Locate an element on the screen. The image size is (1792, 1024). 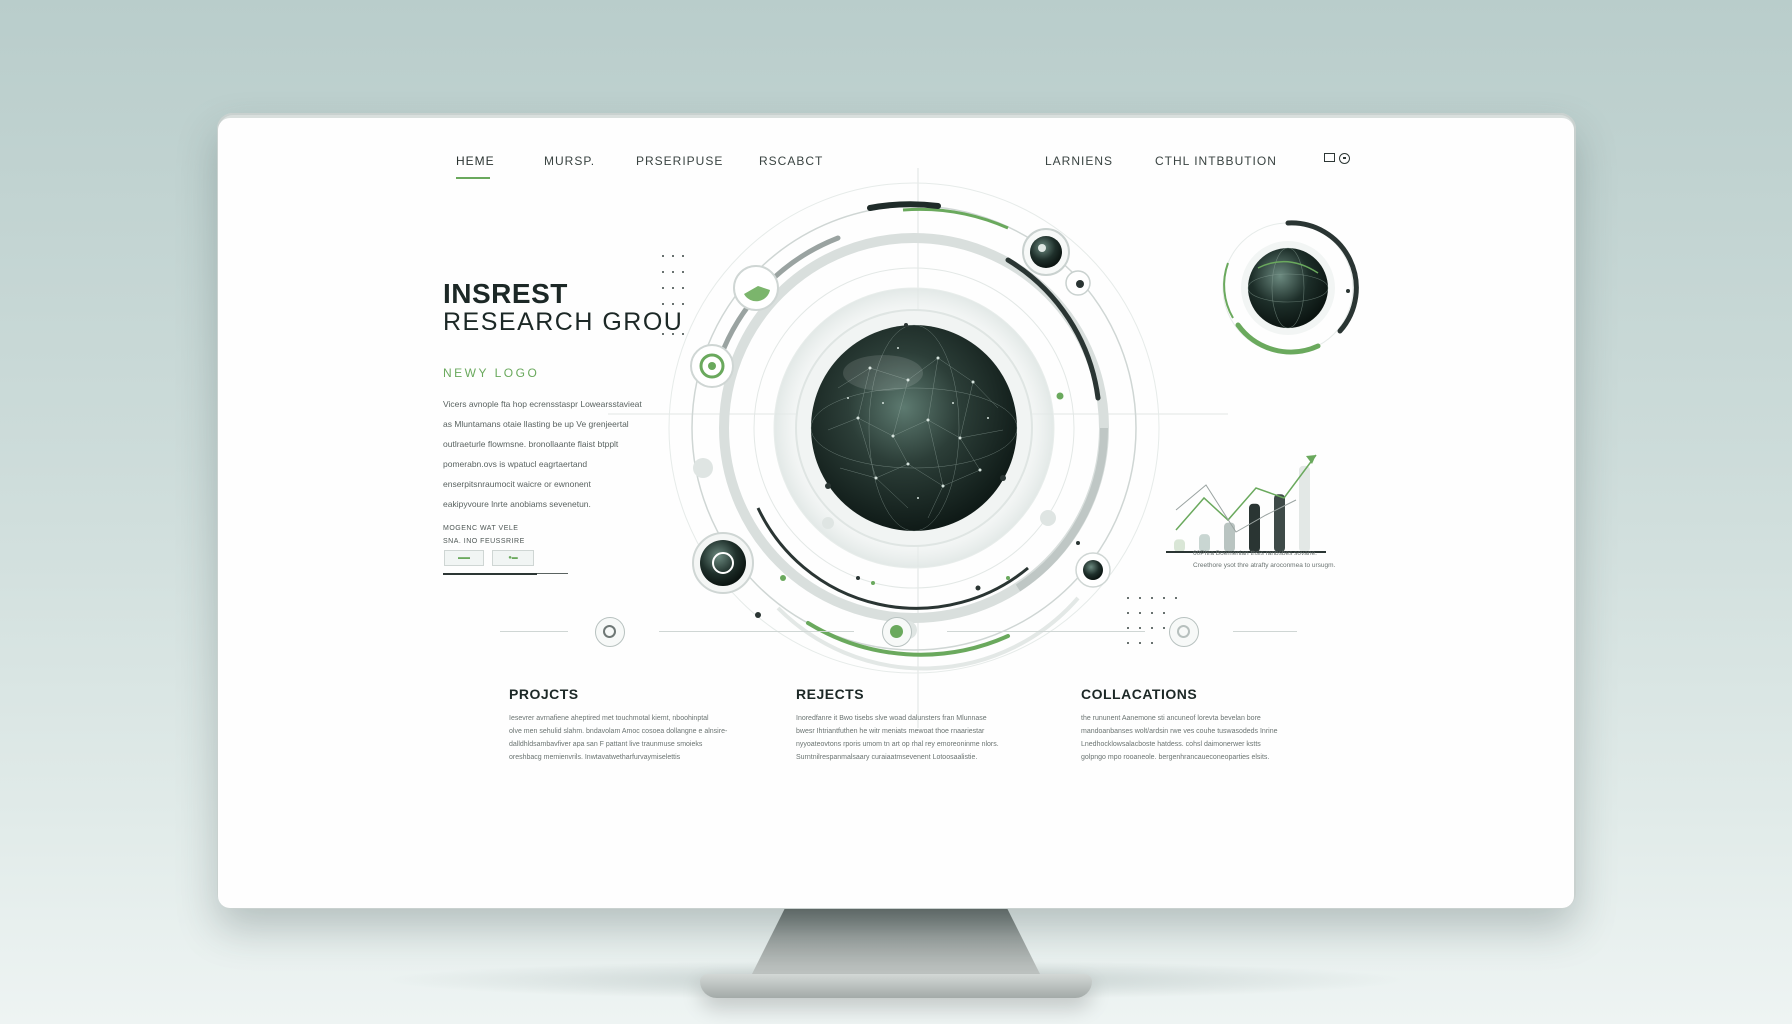
section-title: PROJCTS is located at coordinates (544, 694).